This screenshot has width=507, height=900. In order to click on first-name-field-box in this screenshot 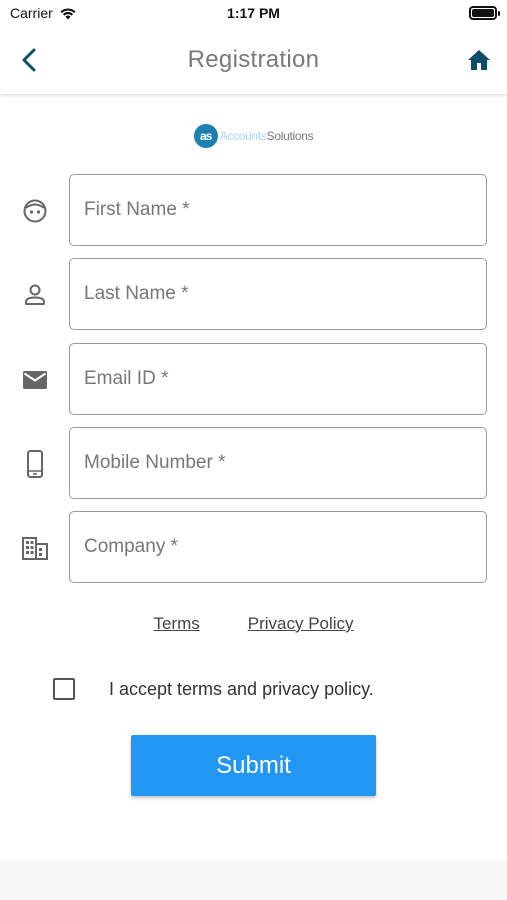, I will do `click(278, 210)`.